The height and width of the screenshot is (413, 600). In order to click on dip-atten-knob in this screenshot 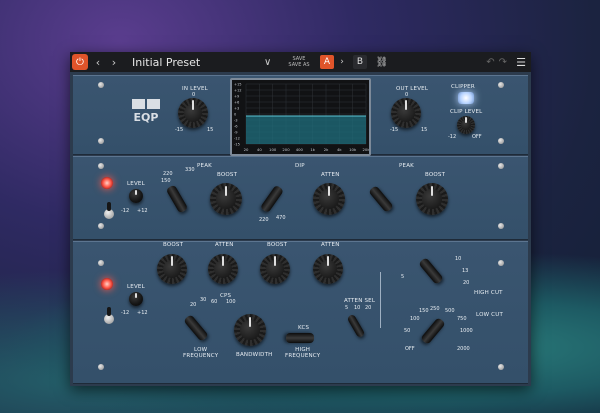, I will do `click(329, 199)`.